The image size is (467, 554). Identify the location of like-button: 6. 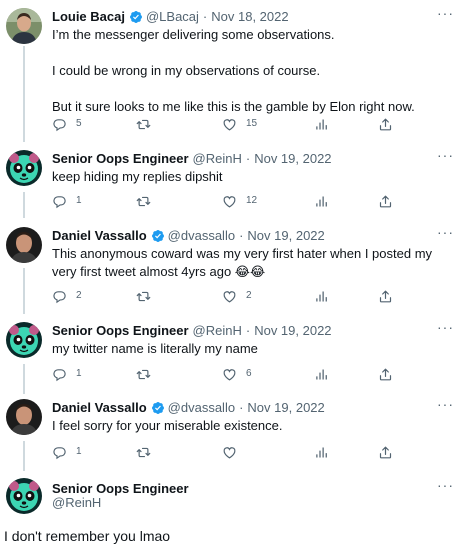
(237, 374).